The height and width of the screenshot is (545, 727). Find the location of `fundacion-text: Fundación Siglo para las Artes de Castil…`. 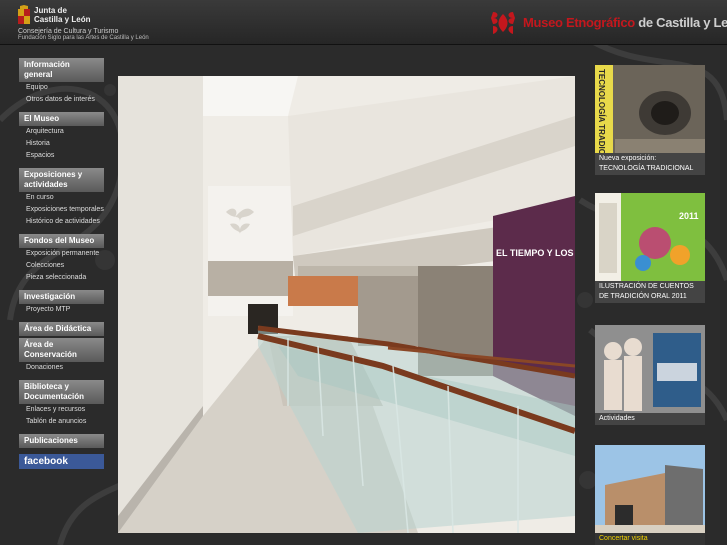

fundacion-text: Fundación Siglo para las Artes de Castil… is located at coordinates (83, 38).